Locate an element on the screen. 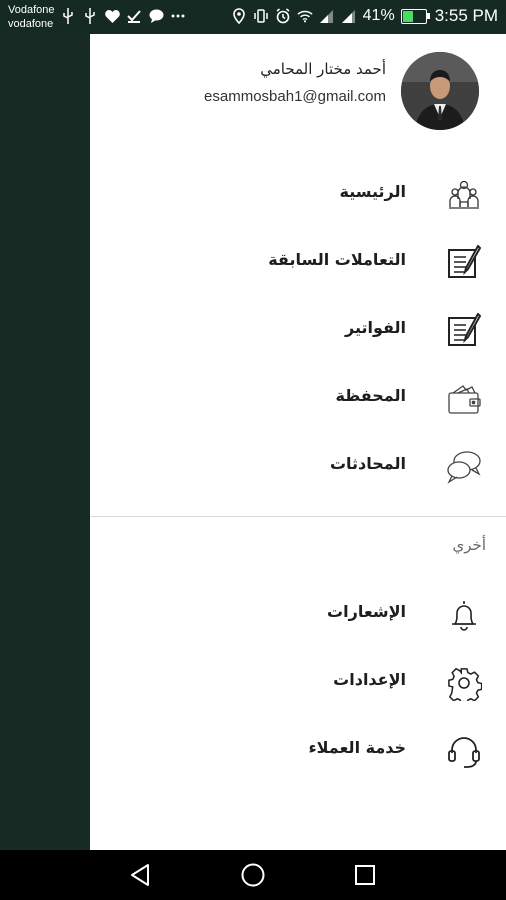 This screenshot has width=506, height=900. menu-item-label: المحفظة is located at coordinates (370, 395).